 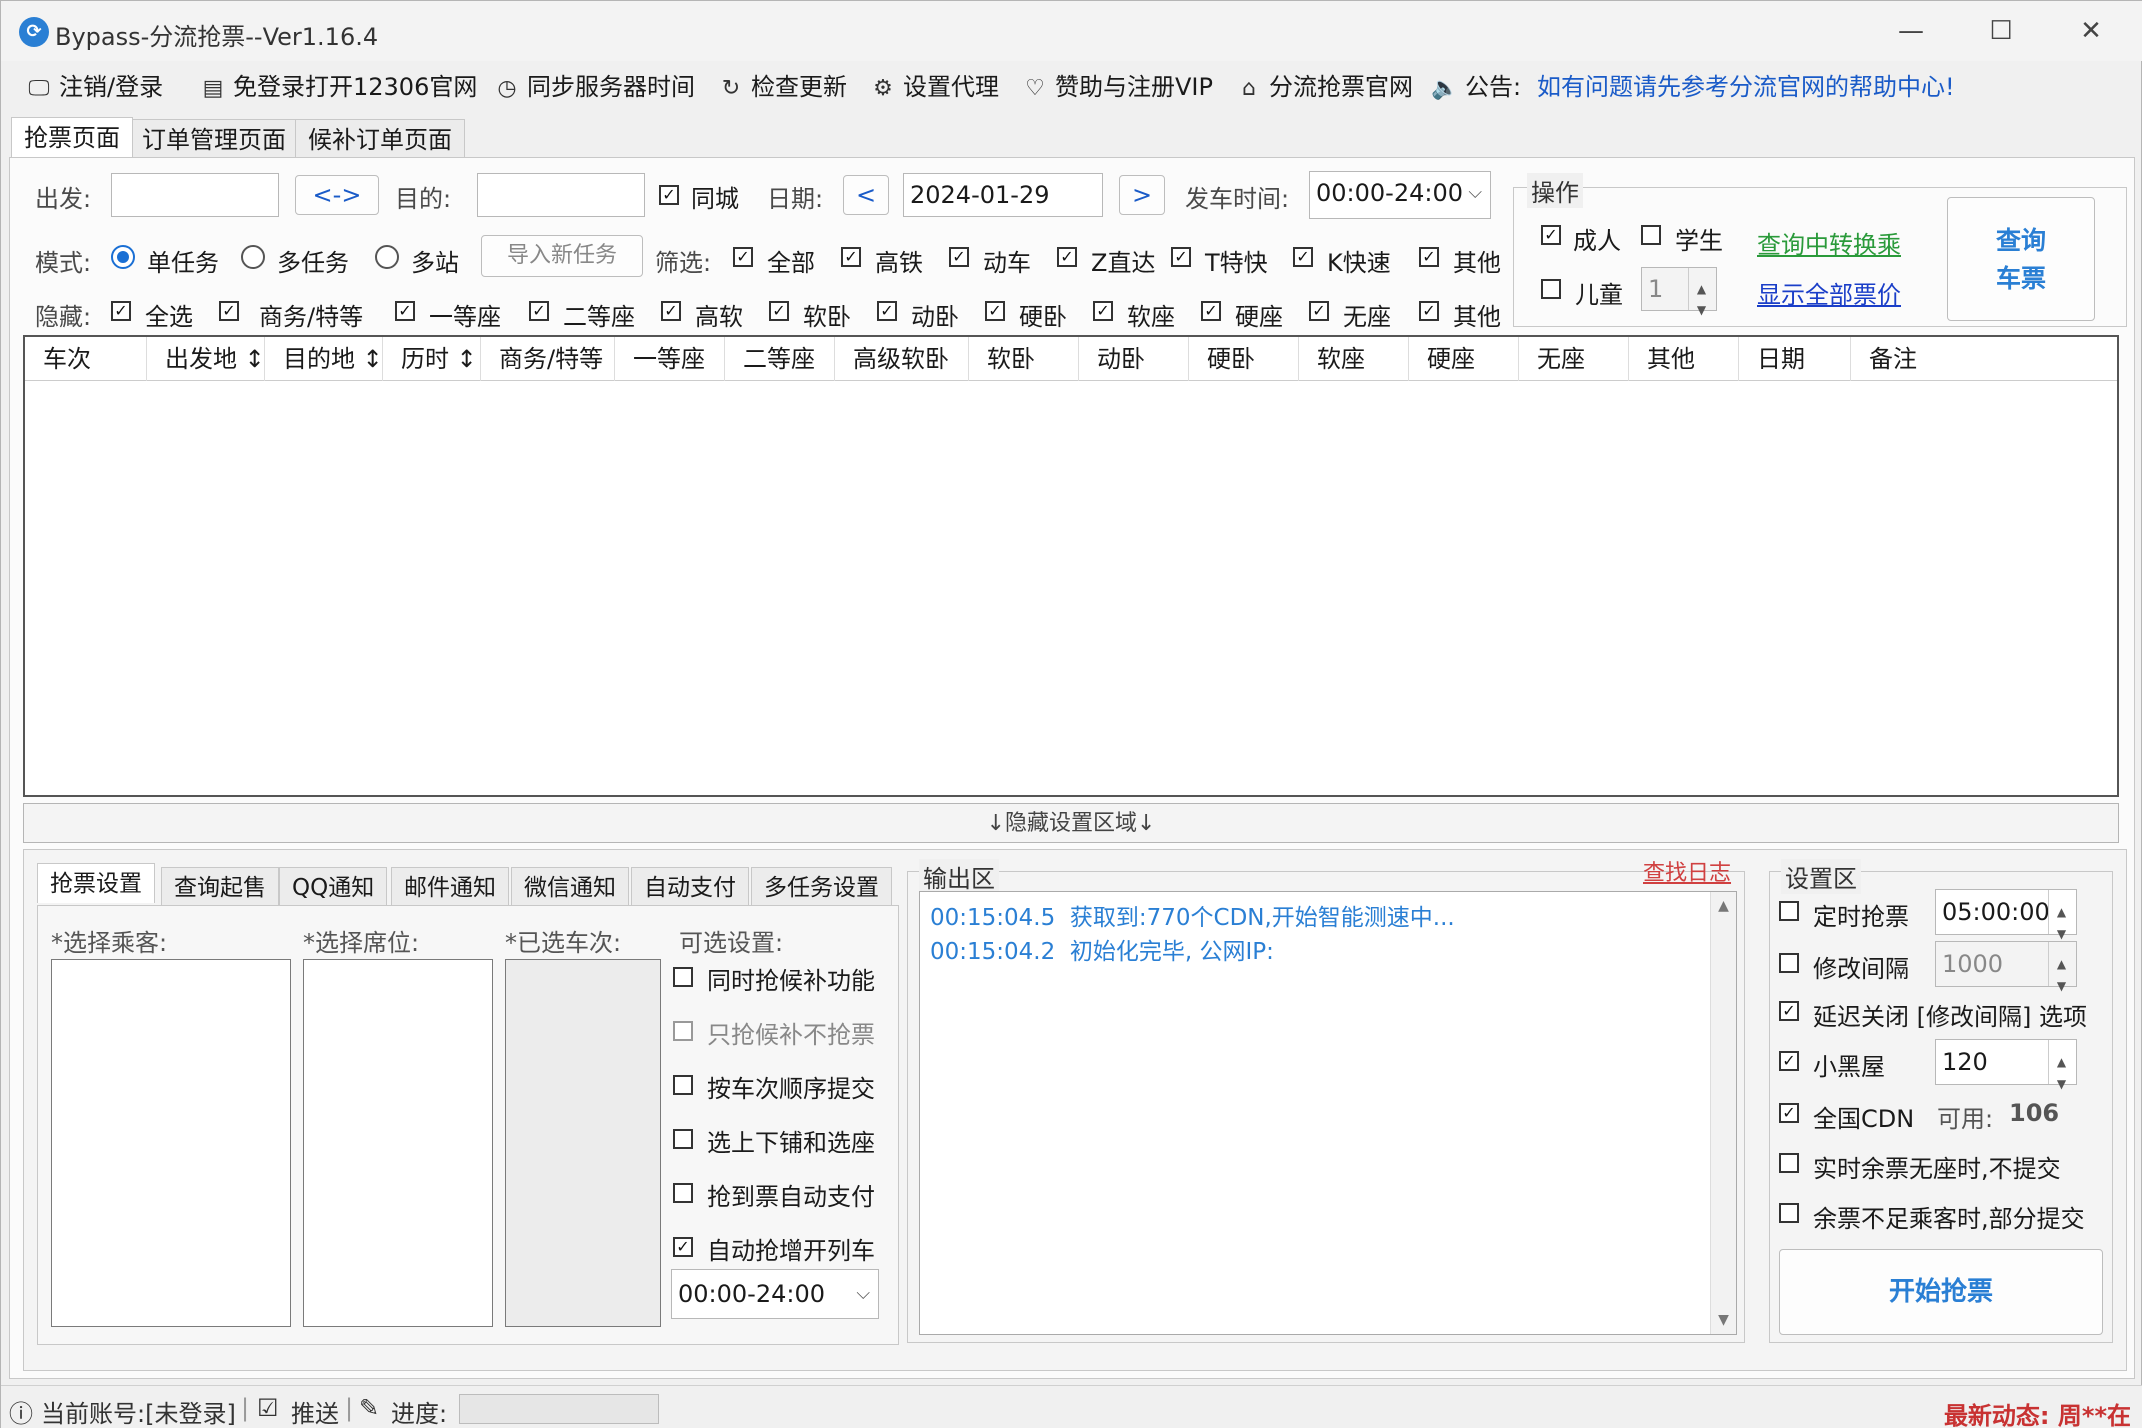 What do you see at coordinates (2021, 259) in the screenshot?
I see `query-tickets-button: 查询 车票` at bounding box center [2021, 259].